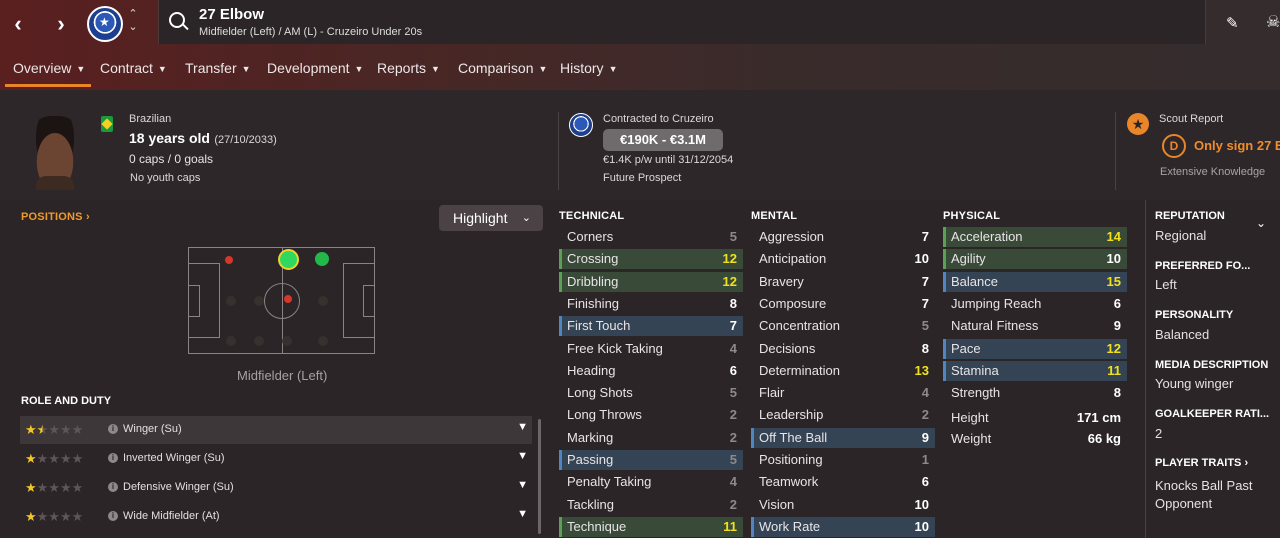 The height and width of the screenshot is (538, 1280). Describe the element at coordinates (105, 24) in the screenshot. I see `club-crest-icon` at that location.